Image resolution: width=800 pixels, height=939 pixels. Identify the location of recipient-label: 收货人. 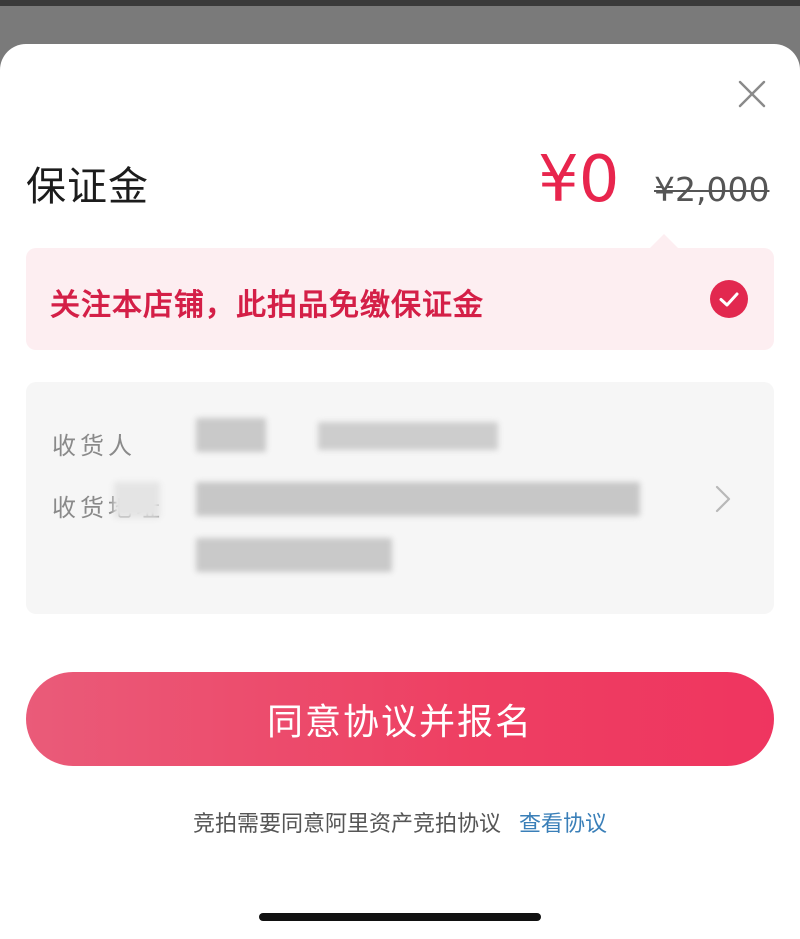
(94, 446).